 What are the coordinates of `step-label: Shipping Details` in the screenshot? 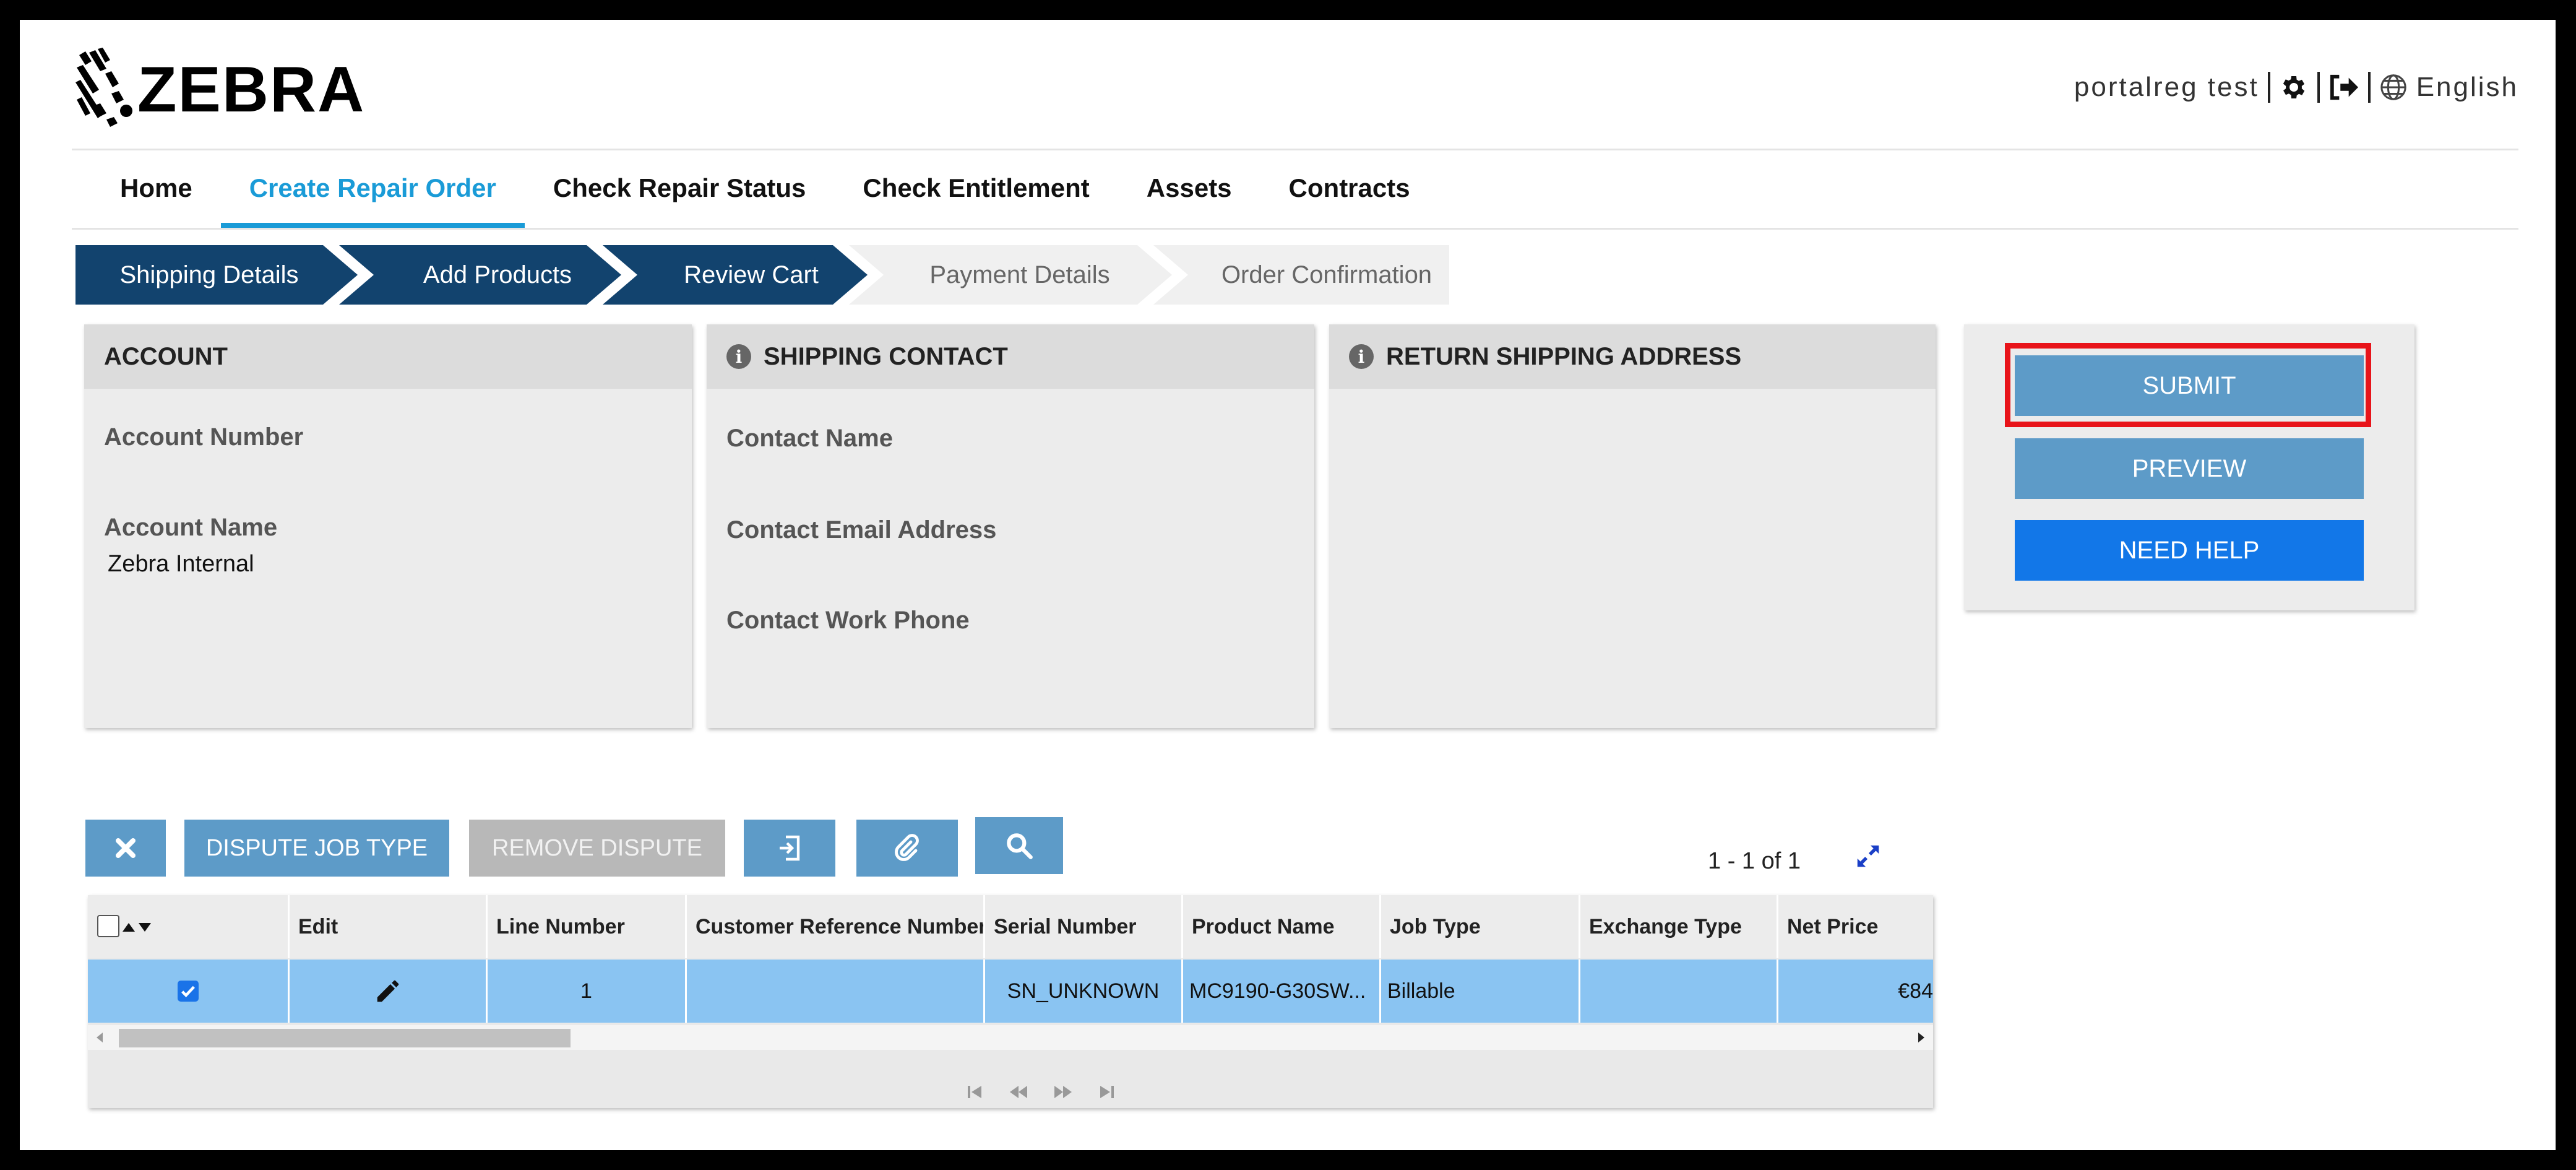 It's located at (208, 274).